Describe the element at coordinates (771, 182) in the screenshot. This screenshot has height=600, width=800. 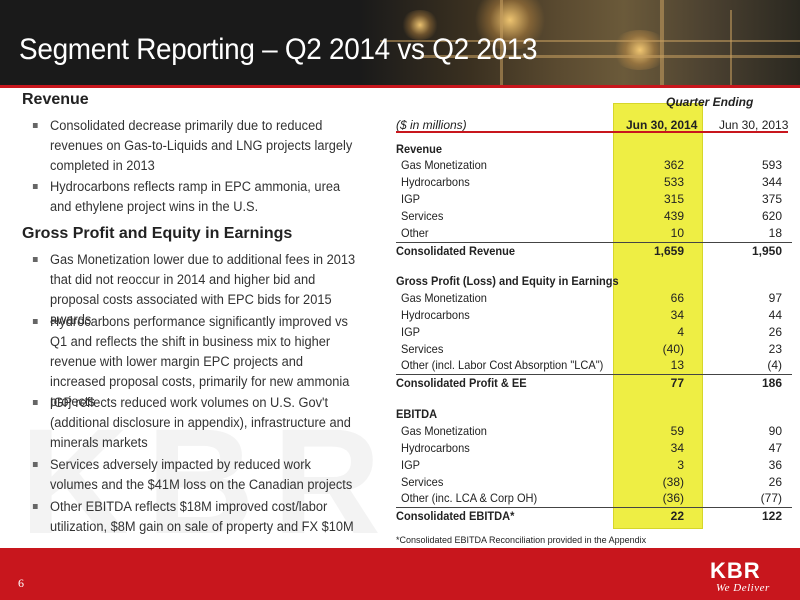
I see `value-2013: 344` at that location.